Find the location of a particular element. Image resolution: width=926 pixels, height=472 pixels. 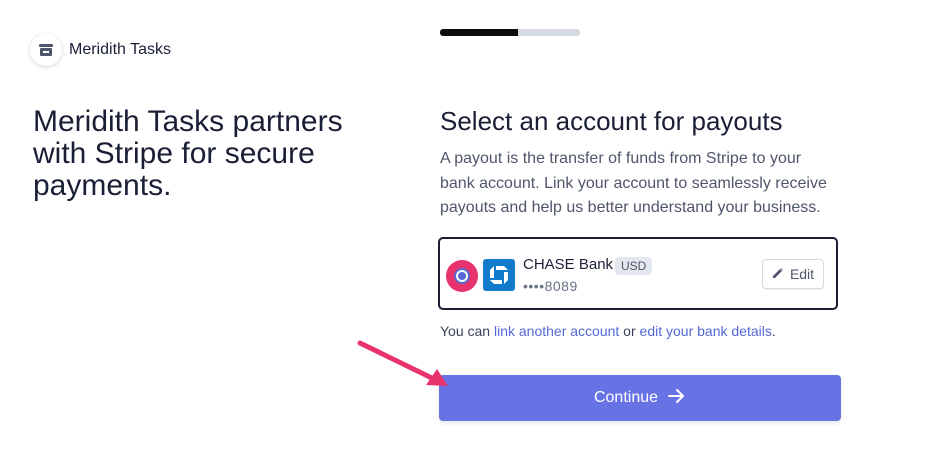

link-another-account-link: link another account is located at coordinates (556, 331).